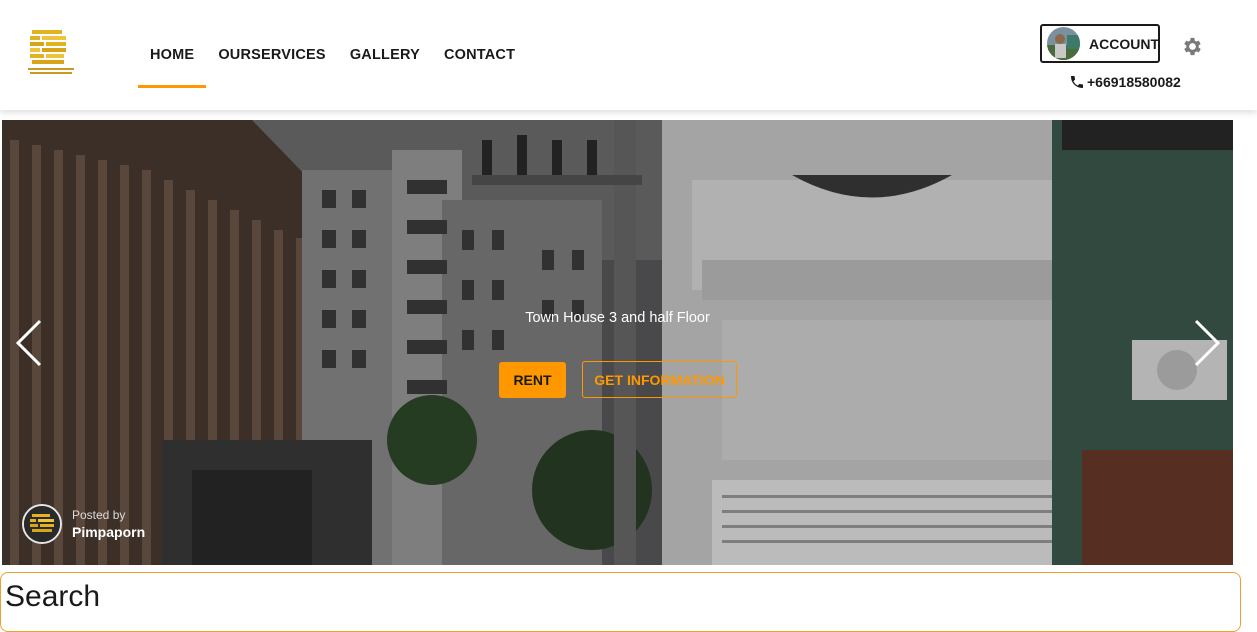 The width and height of the screenshot is (1257, 632). What do you see at coordinates (1063, 43) in the screenshot?
I see `user-avatar` at bounding box center [1063, 43].